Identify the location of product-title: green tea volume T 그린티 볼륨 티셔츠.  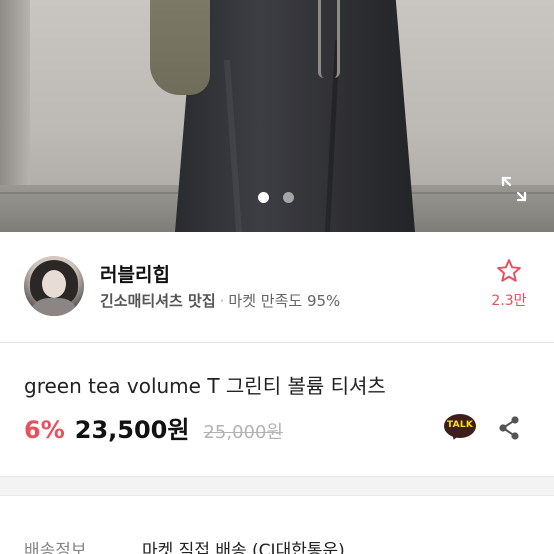
(205, 386).